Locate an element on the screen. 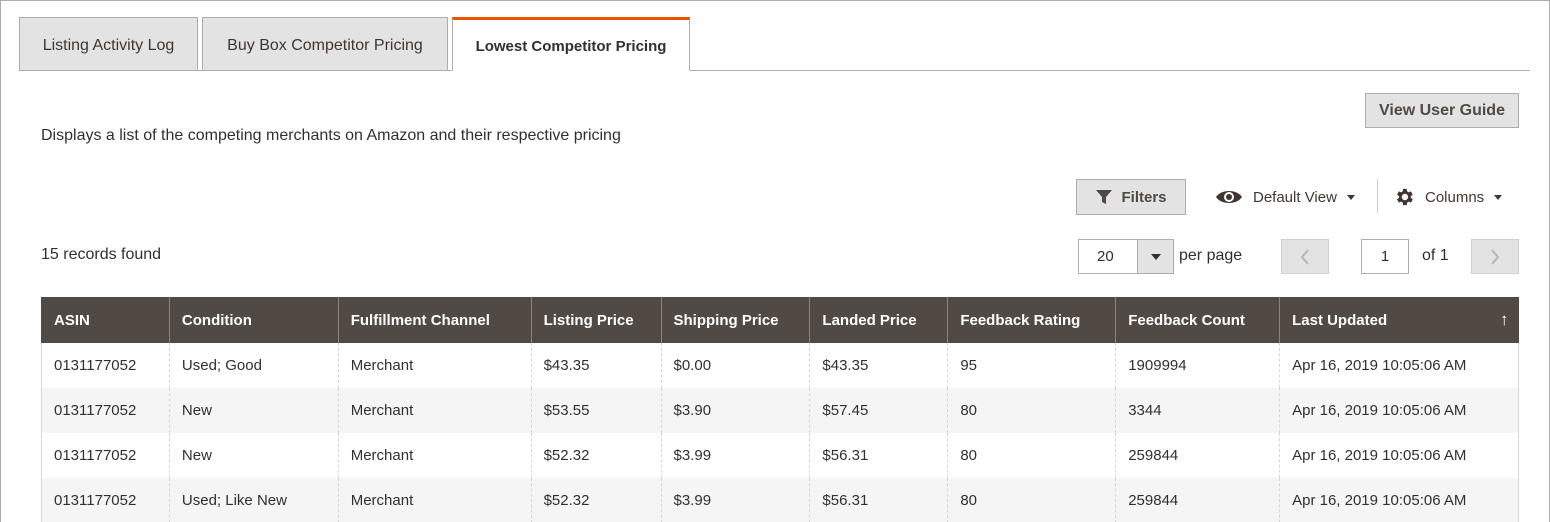 The width and height of the screenshot is (1550, 522). per-page-label: per page is located at coordinates (1211, 255).